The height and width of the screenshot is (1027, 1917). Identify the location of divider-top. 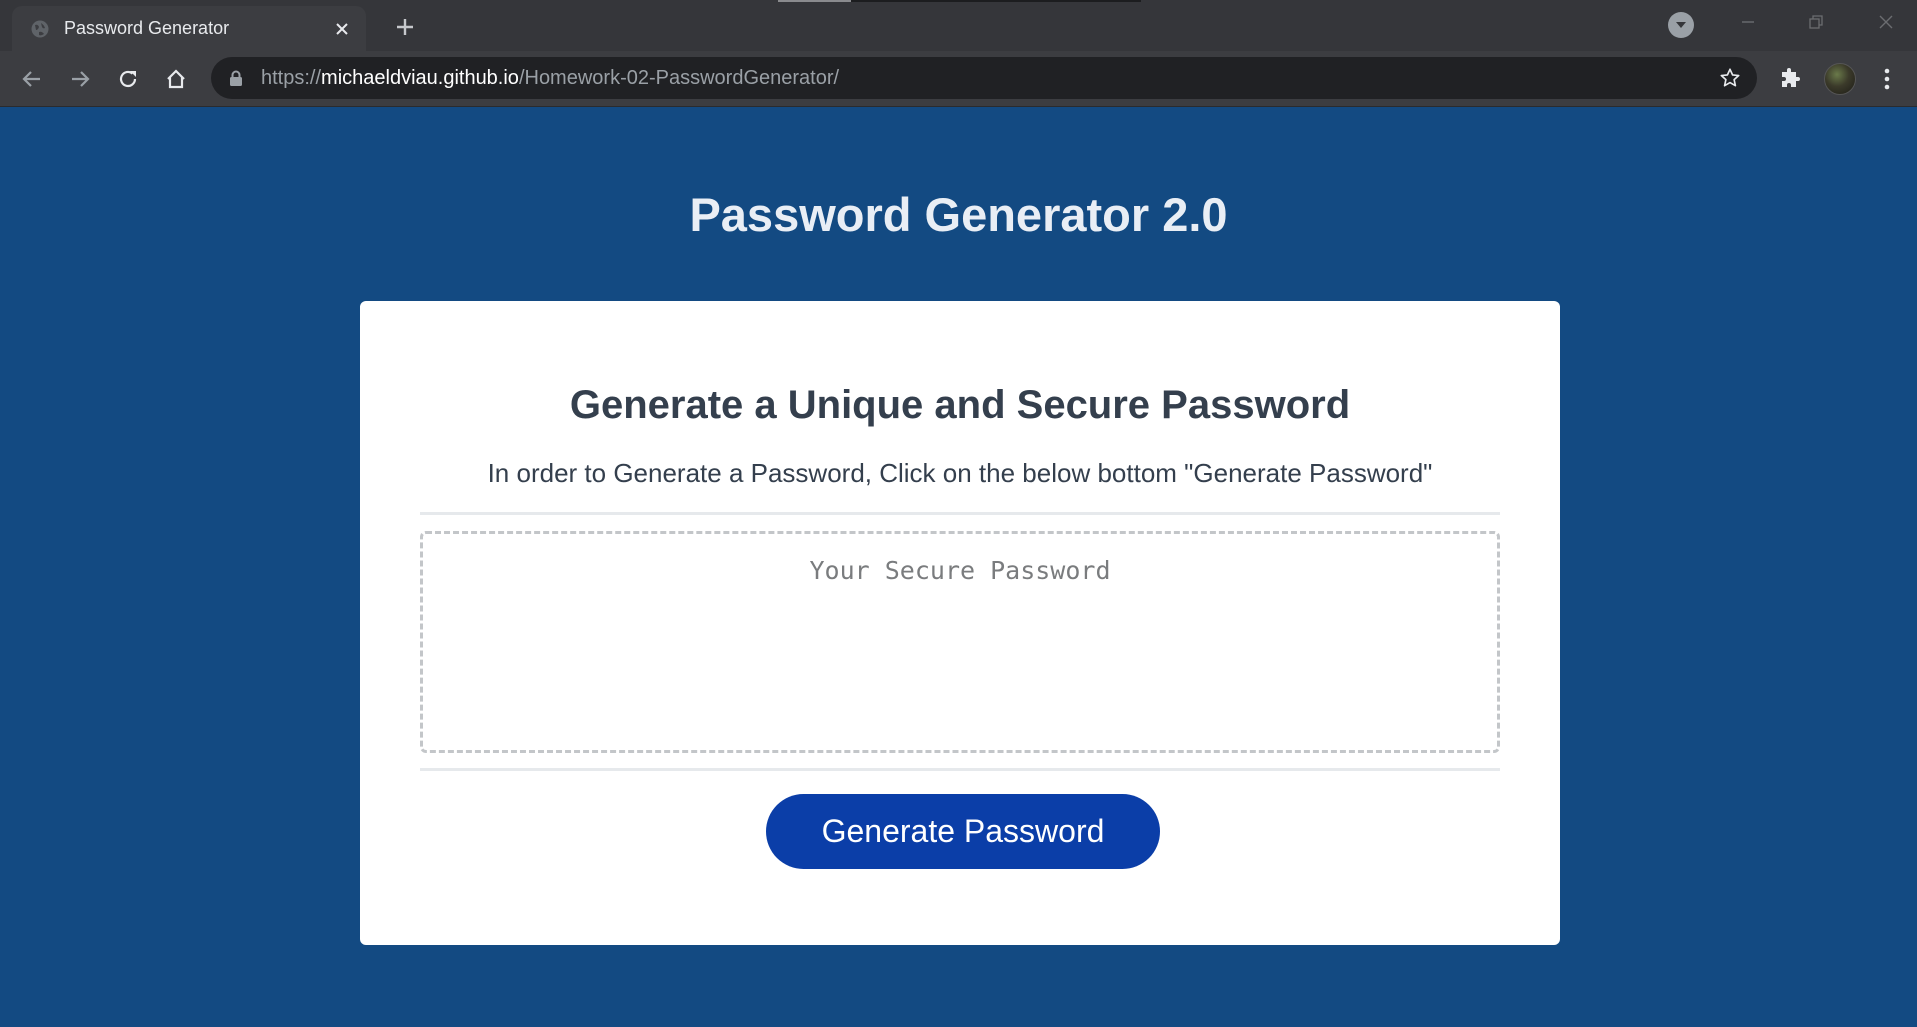
(960, 513).